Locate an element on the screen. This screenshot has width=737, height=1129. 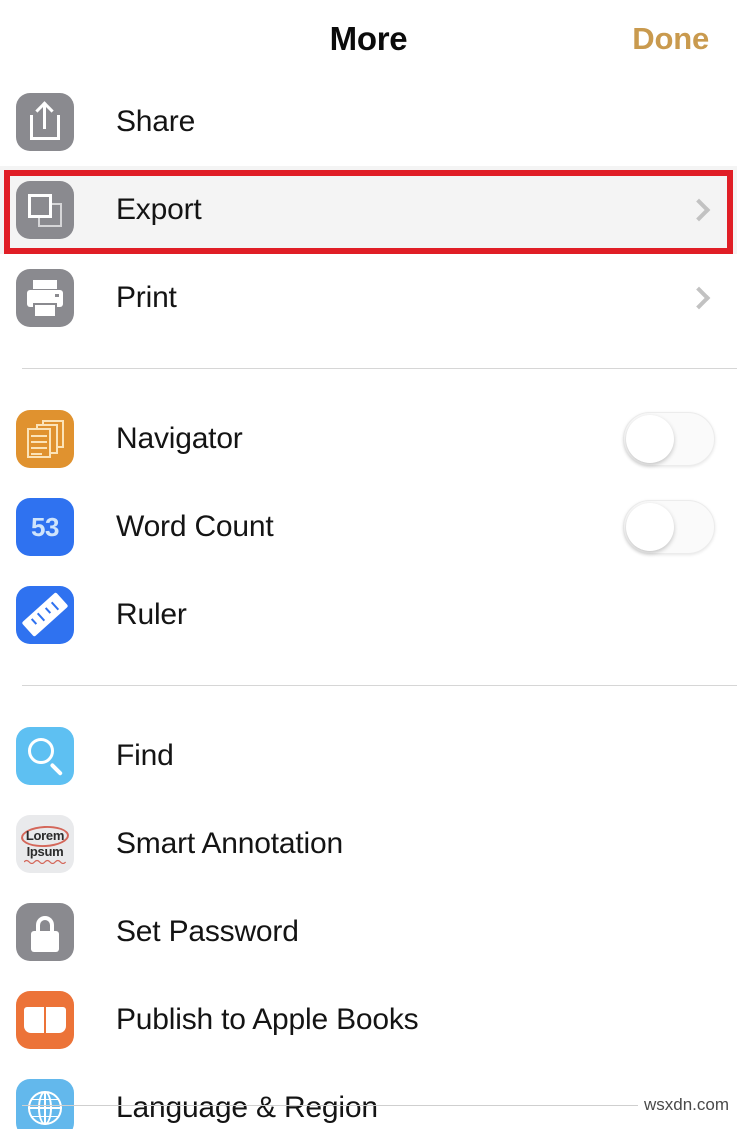
navigator-icon is located at coordinates (45, 439).